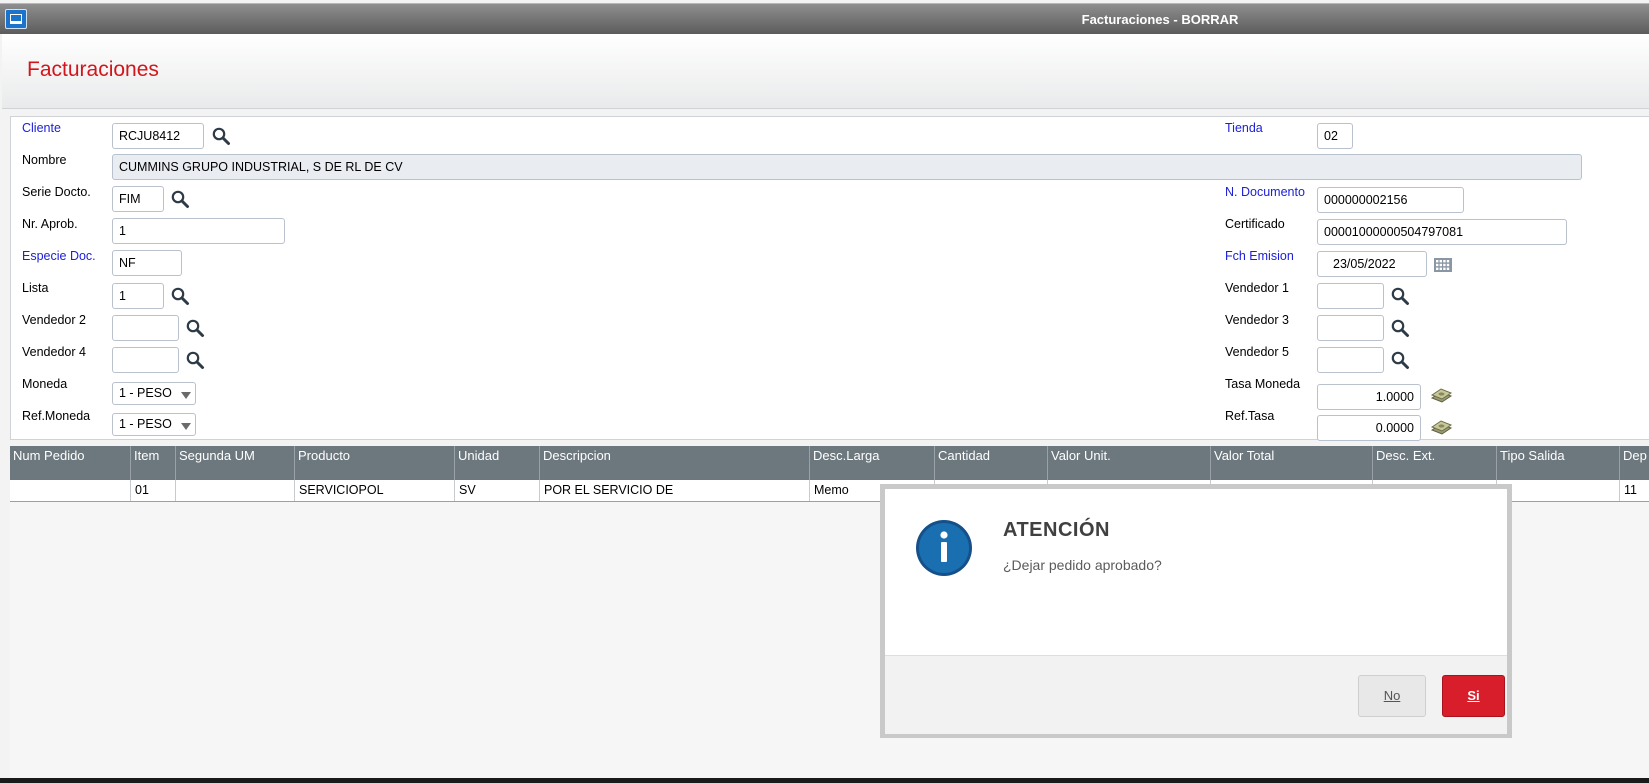  I want to click on vendedor4-field, so click(145, 360).